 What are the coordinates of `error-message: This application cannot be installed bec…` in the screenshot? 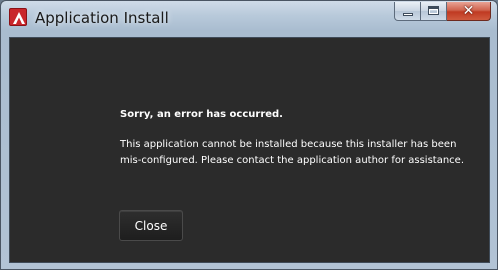 It's located at (292, 152).